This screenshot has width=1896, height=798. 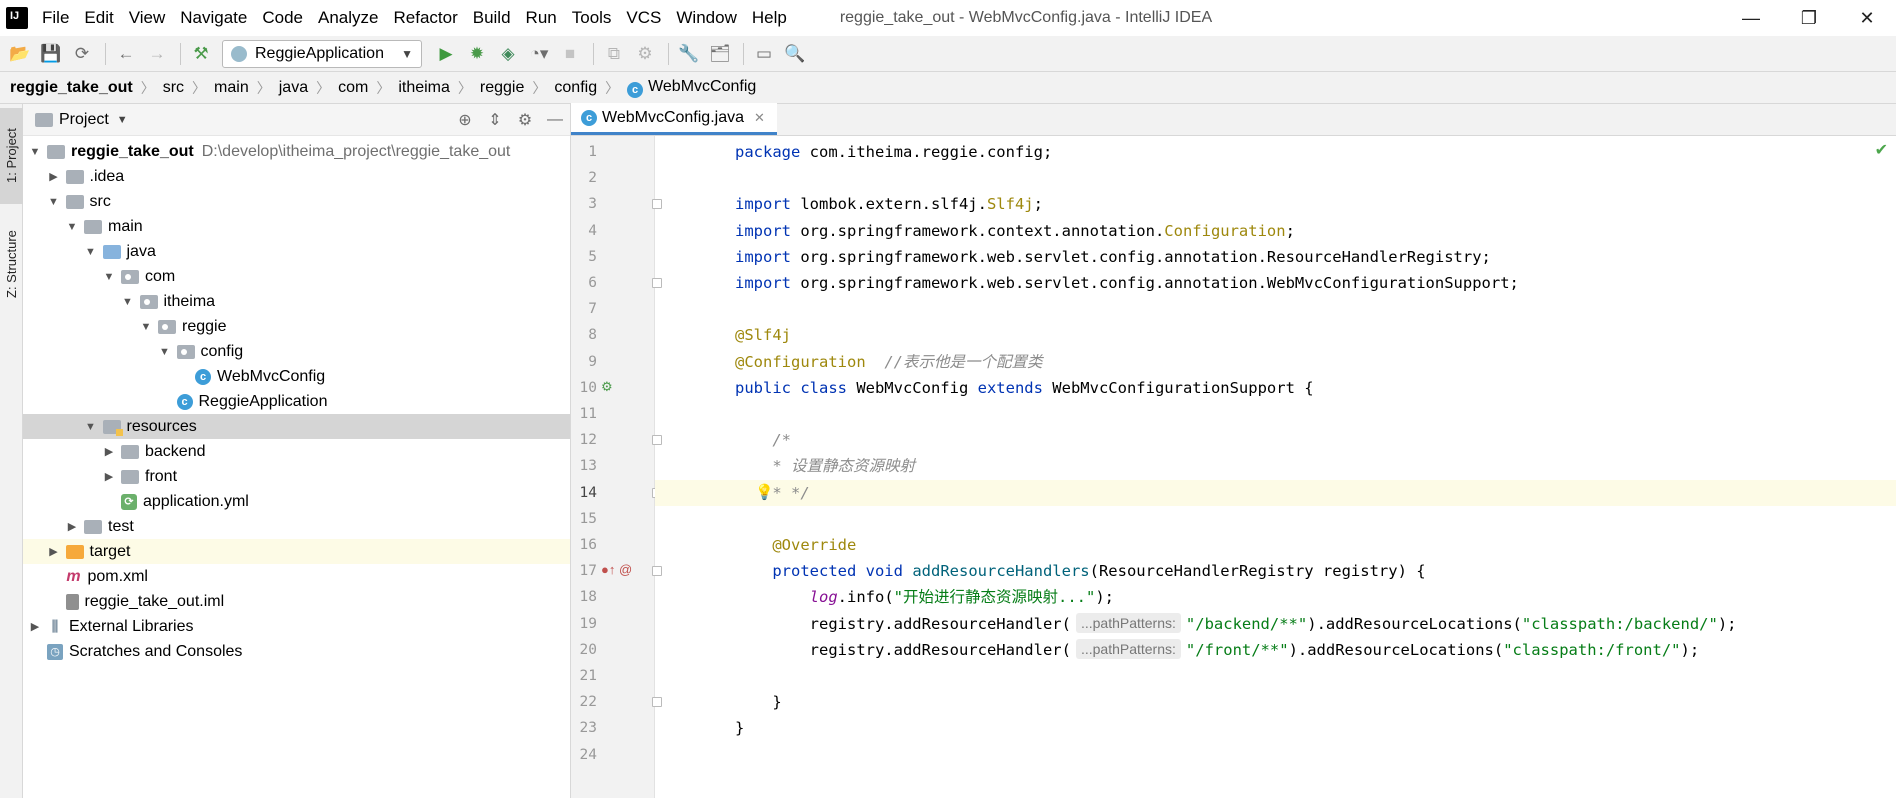 What do you see at coordinates (614, 54) in the screenshot?
I see `attach-icon: ⧉` at bounding box center [614, 54].